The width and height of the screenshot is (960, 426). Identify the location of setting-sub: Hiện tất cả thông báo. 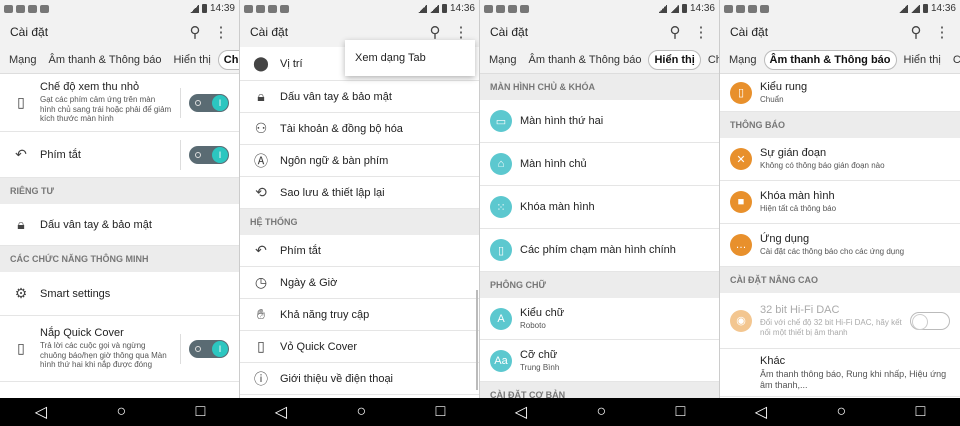
(798, 209).